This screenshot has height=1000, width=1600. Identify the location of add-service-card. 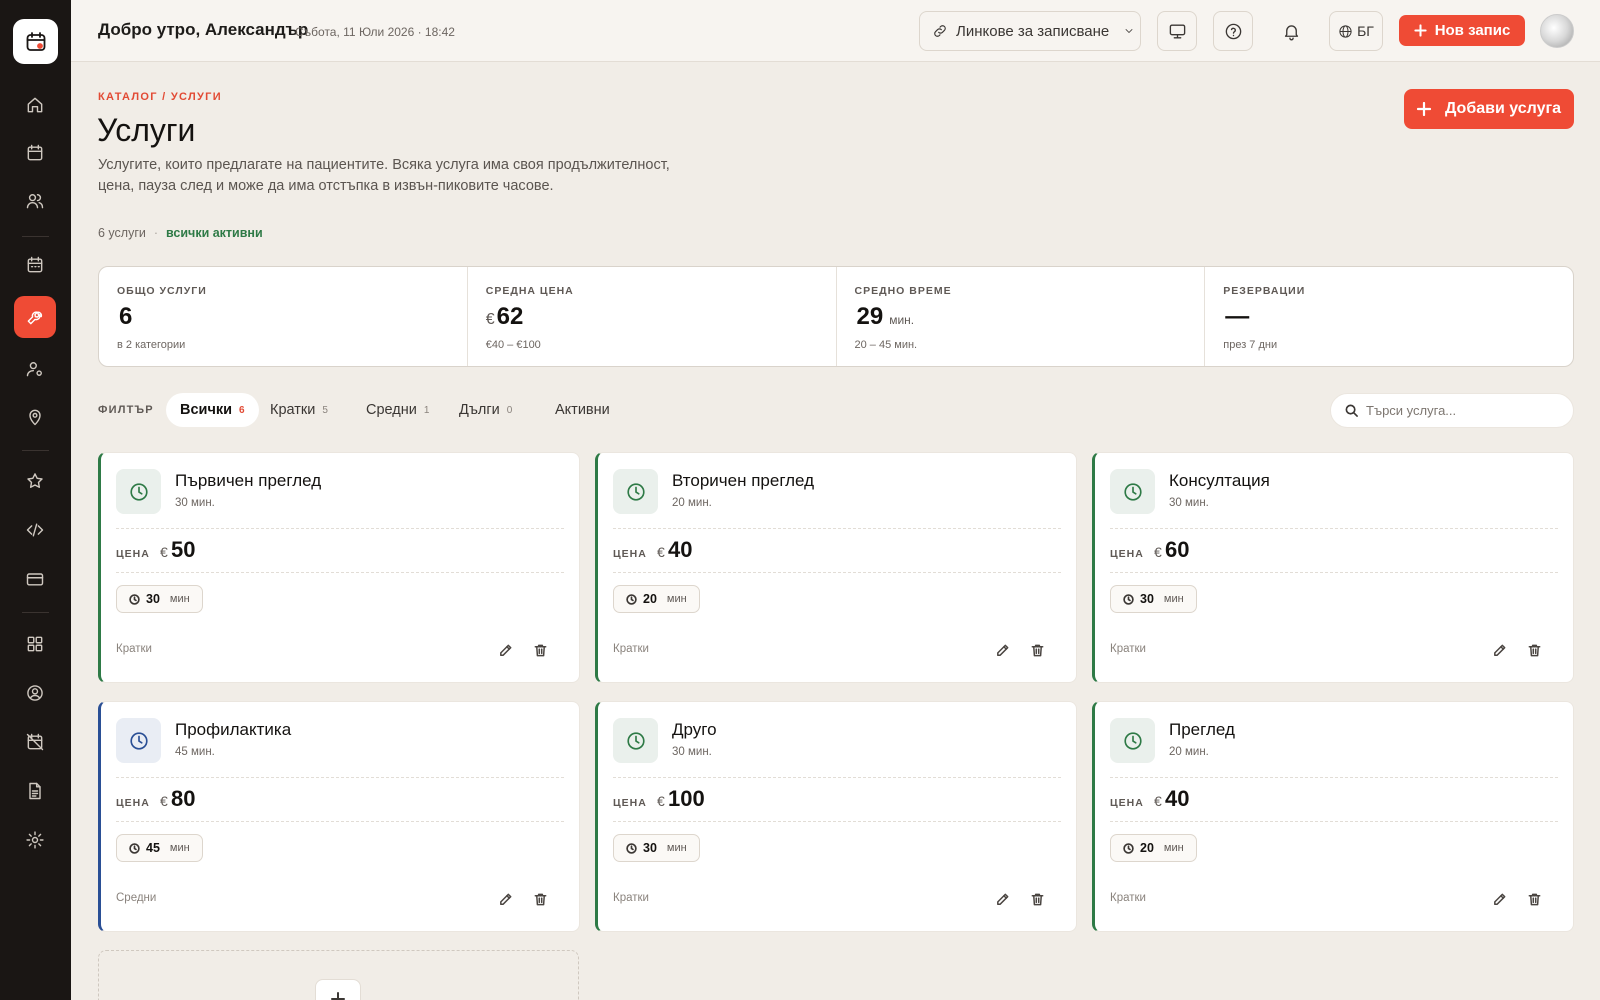
(338, 975).